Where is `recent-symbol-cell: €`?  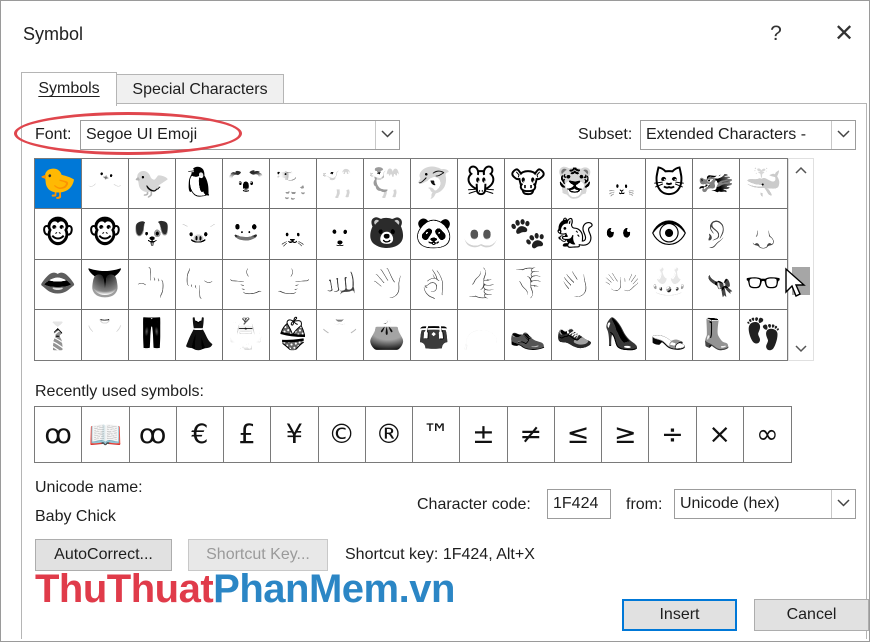 recent-symbol-cell: € is located at coordinates (200, 434).